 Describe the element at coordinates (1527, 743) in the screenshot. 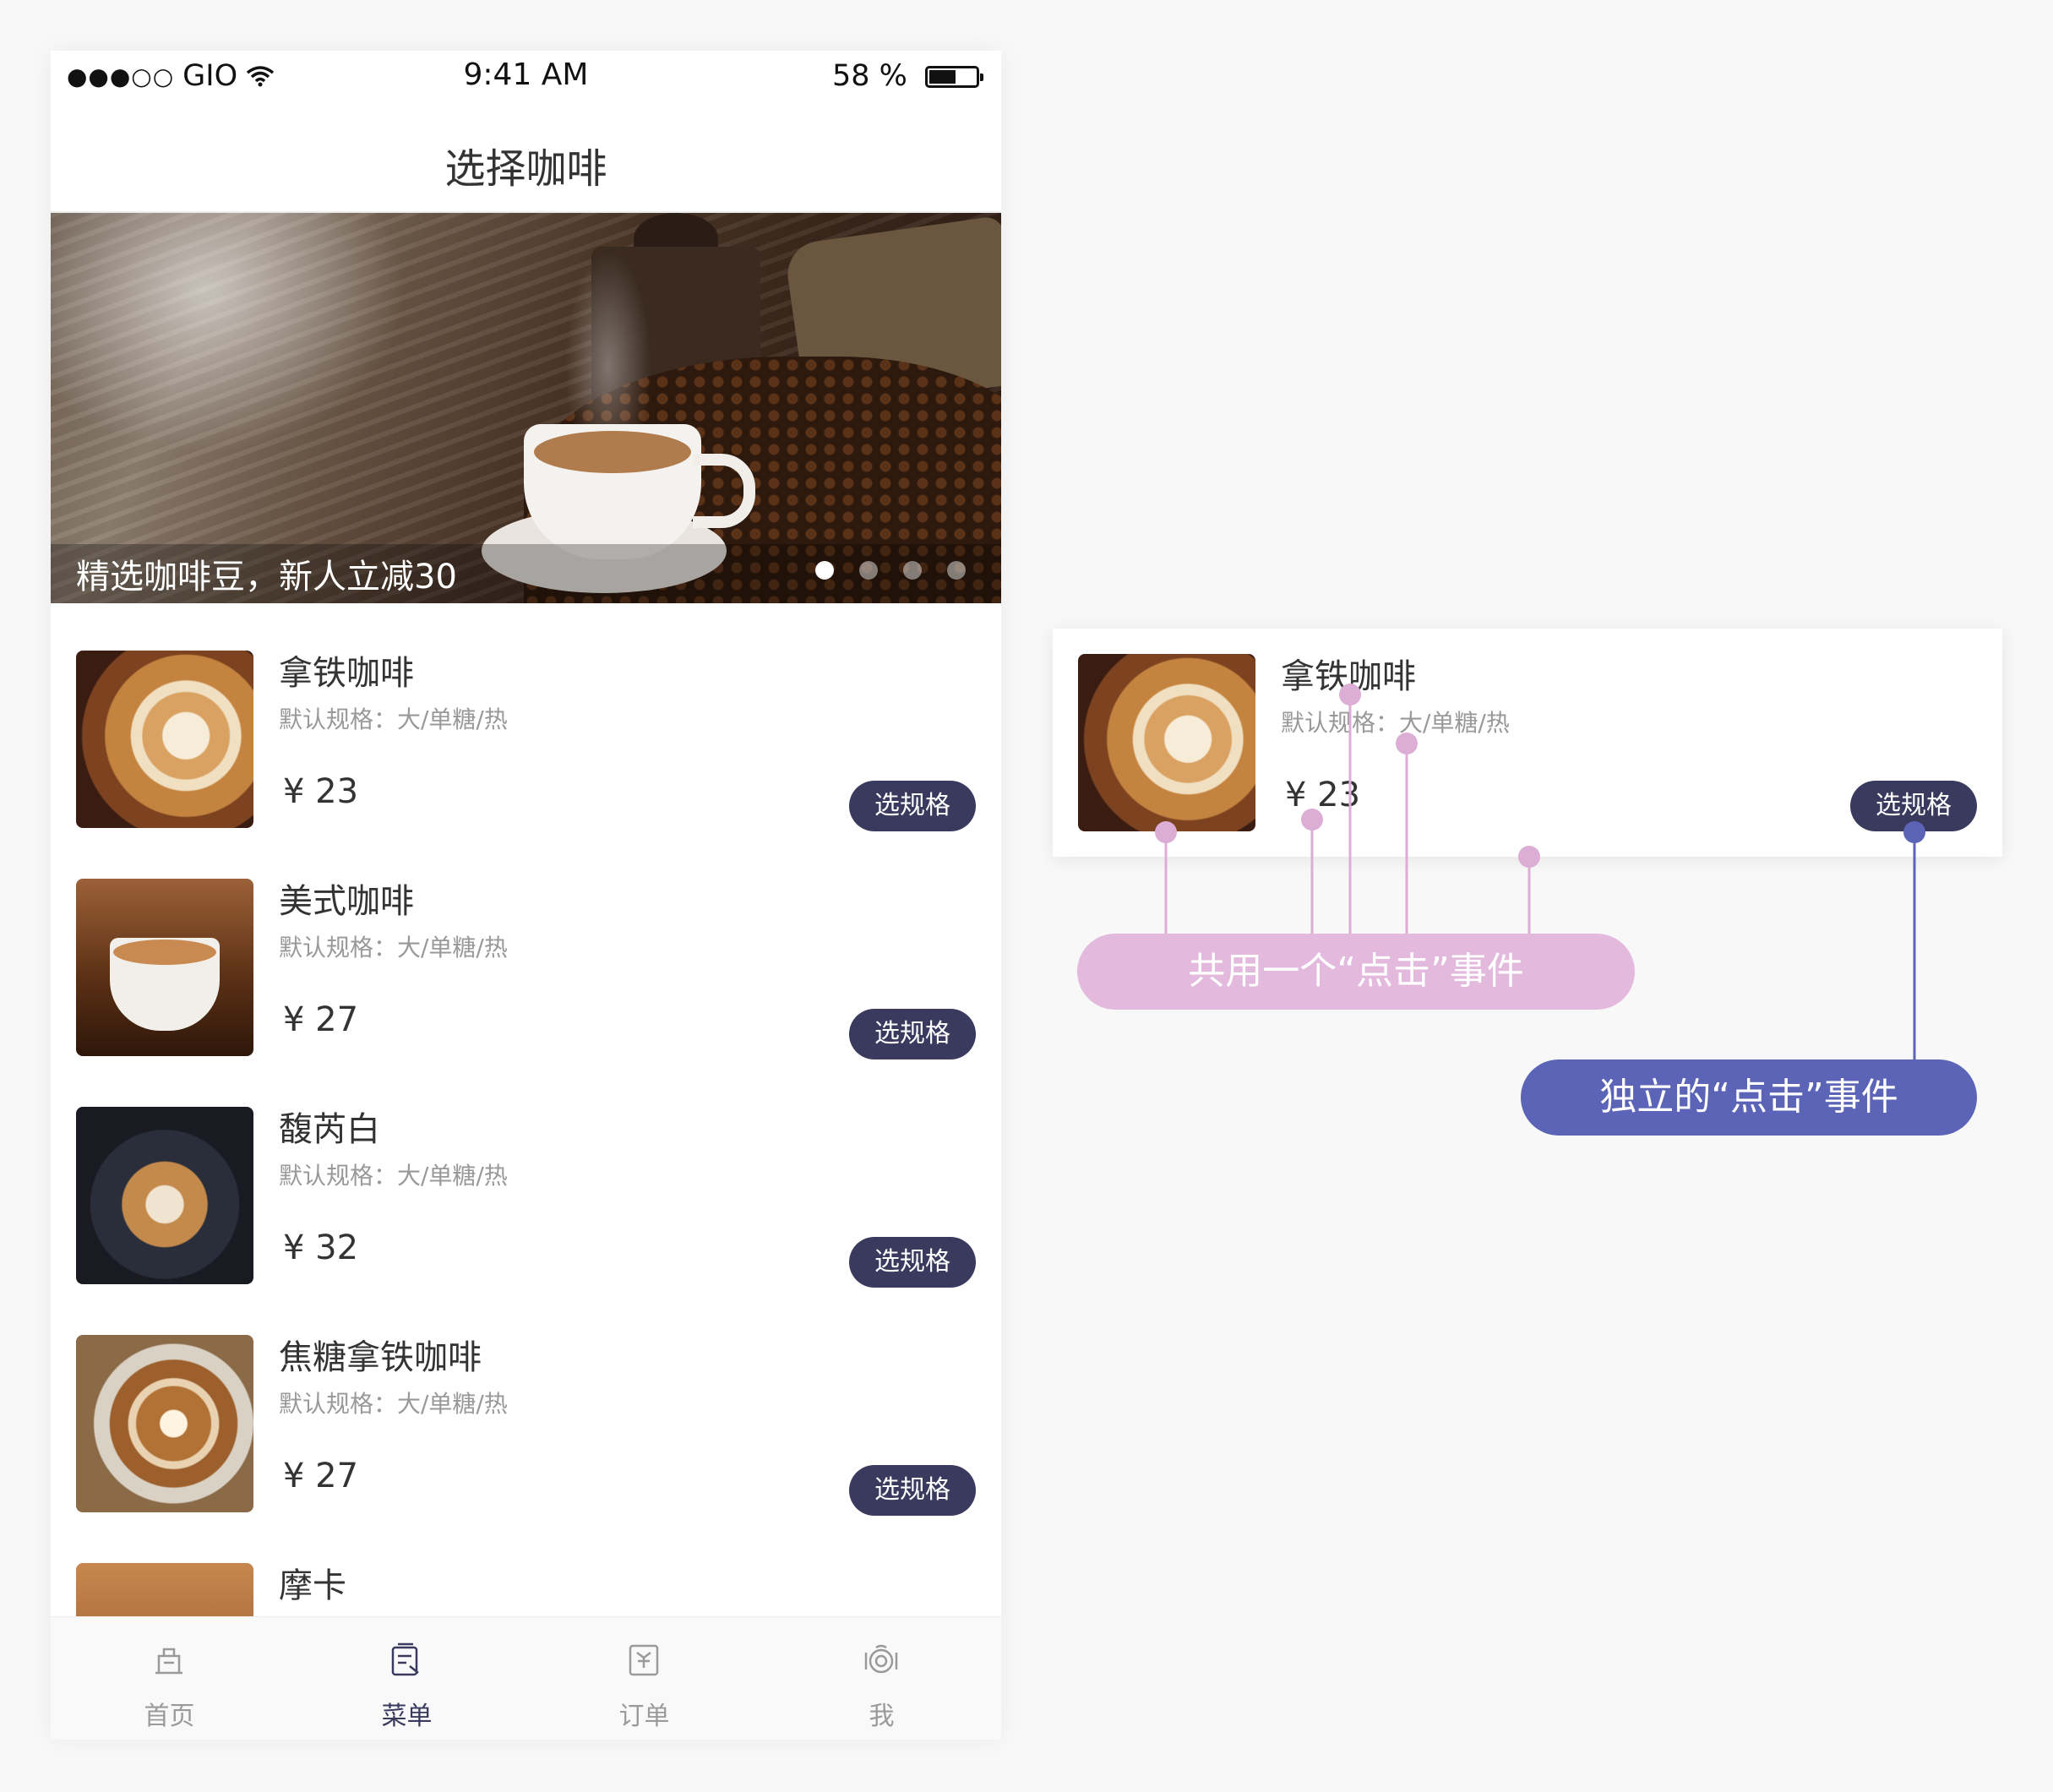

I see `annotated-product-card: 拿铁咖啡 默认规格：大/单糖/热 ¥ 23 选规格` at that location.